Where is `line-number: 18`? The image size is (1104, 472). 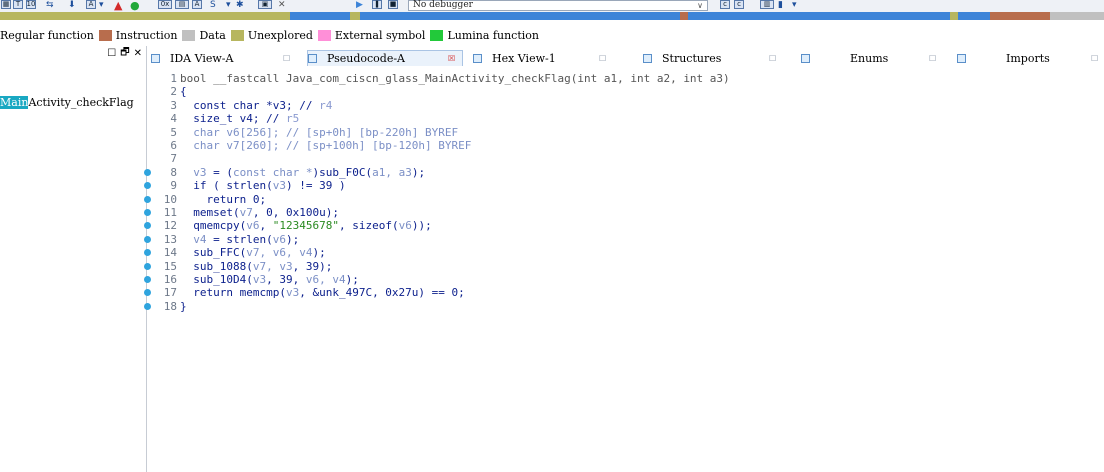 line-number: 18 is located at coordinates (170, 306).